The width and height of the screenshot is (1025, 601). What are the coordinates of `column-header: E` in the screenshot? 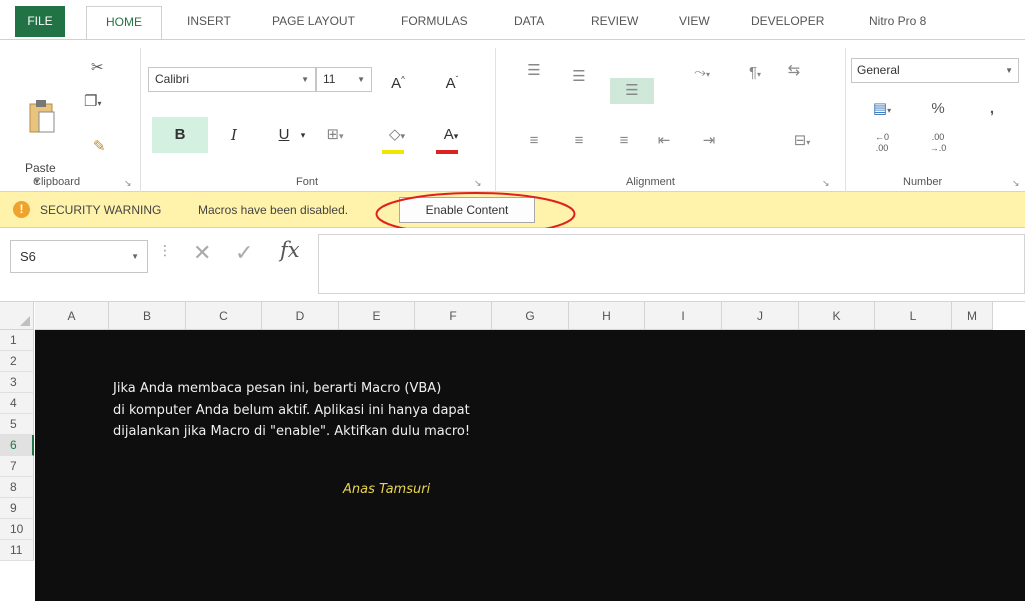 It's located at (377, 316).